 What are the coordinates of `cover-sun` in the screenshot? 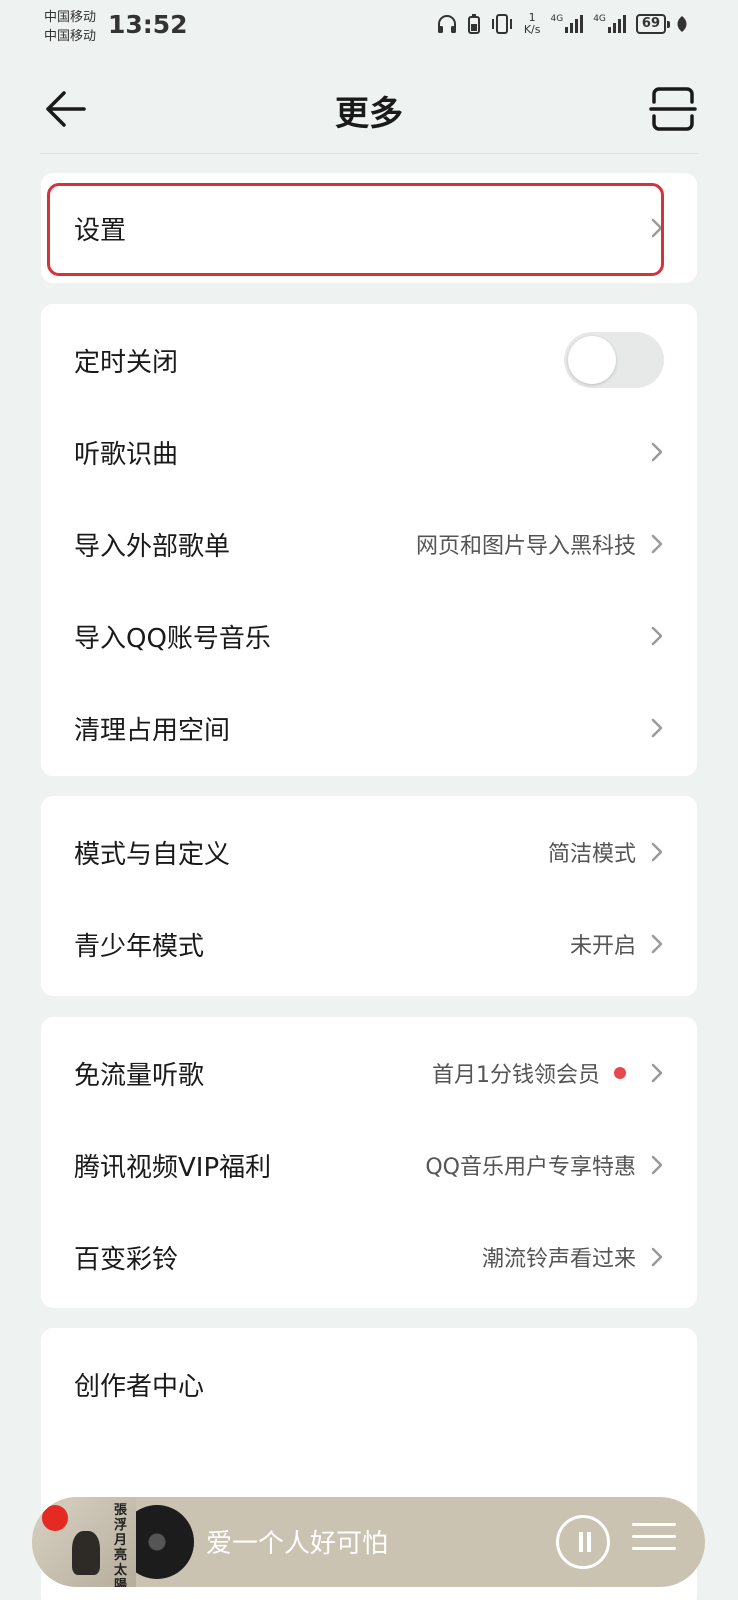 It's located at (55, 1518).